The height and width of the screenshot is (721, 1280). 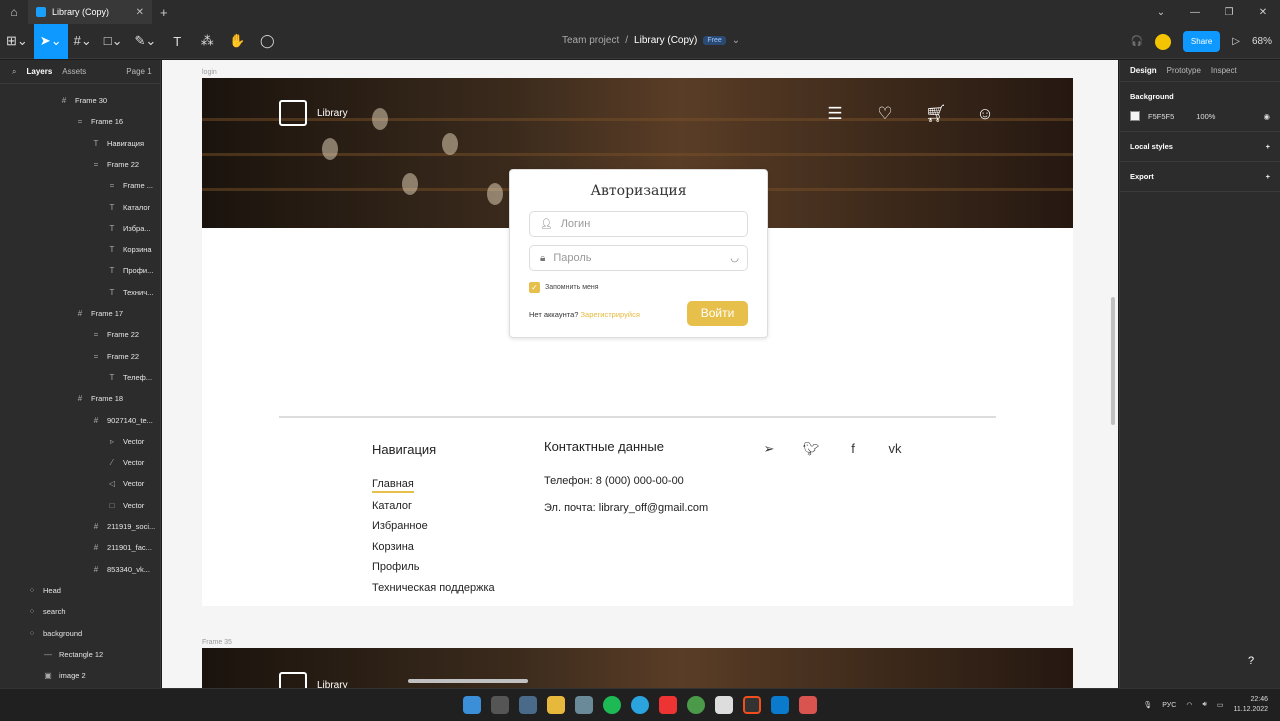 What do you see at coordinates (734, 258) in the screenshot?
I see `eye-closed-icon: ◡` at bounding box center [734, 258].